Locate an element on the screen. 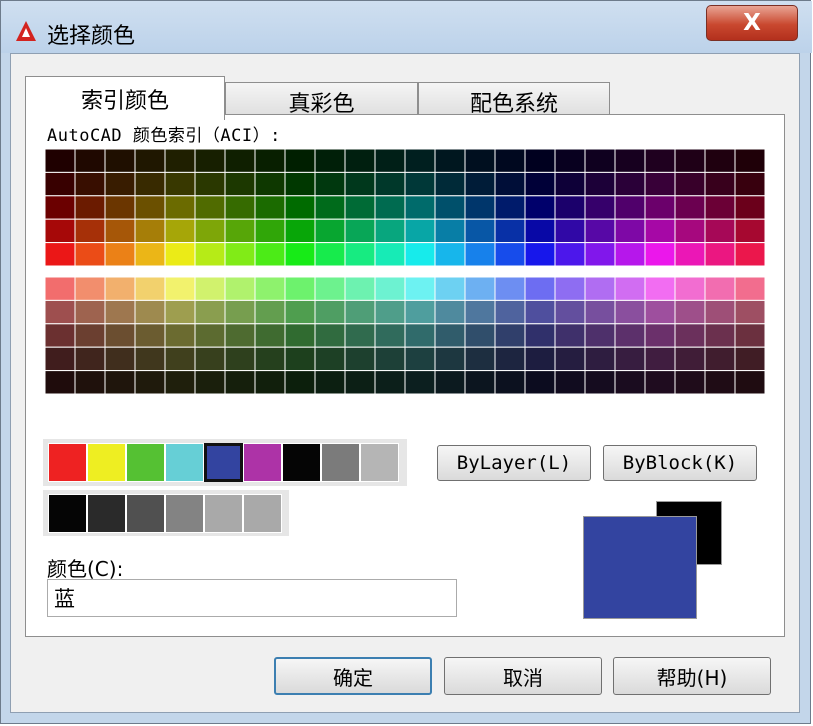  cancel-button: 取消 is located at coordinates (523, 676).